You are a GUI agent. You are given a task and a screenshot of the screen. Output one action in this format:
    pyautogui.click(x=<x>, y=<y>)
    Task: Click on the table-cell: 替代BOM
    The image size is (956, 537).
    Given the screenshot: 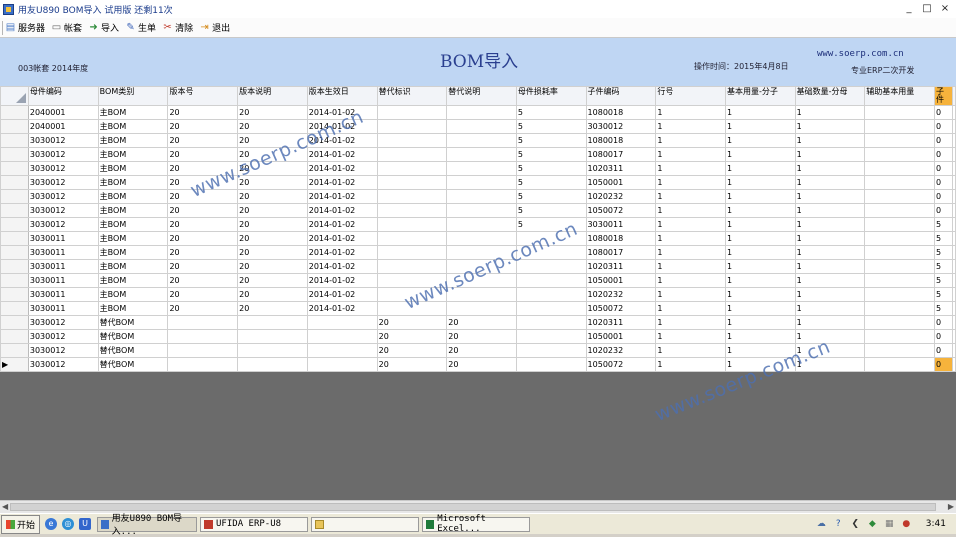 What is the action you would take?
    pyautogui.click(x=133, y=350)
    